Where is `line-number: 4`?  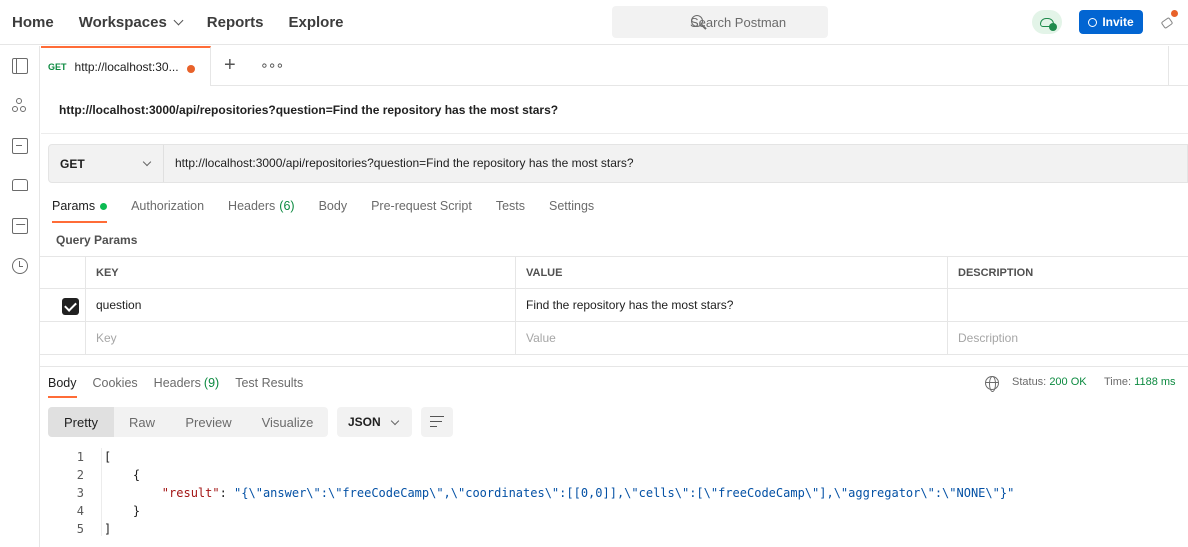
line-number: 4 is located at coordinates (80, 511).